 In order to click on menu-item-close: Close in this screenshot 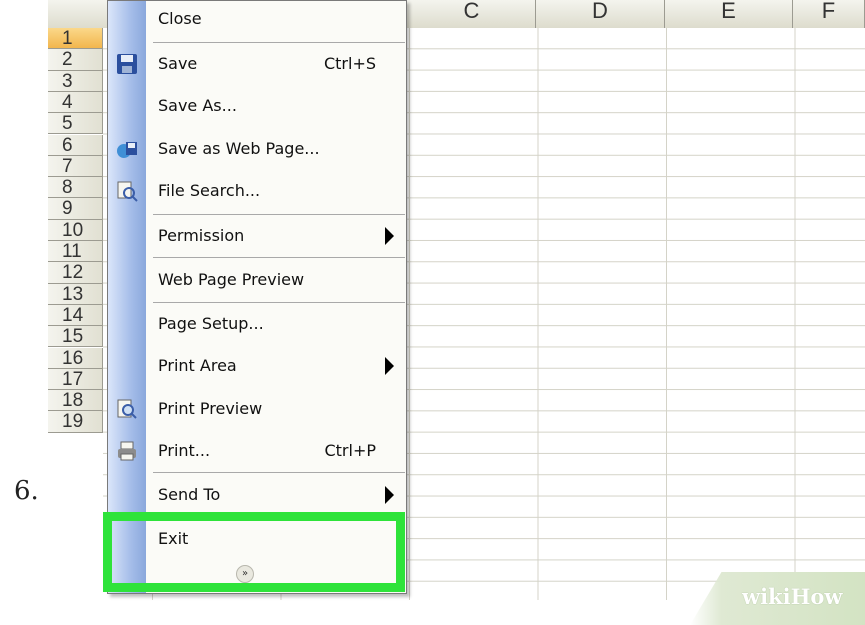, I will do `click(257, 20)`.